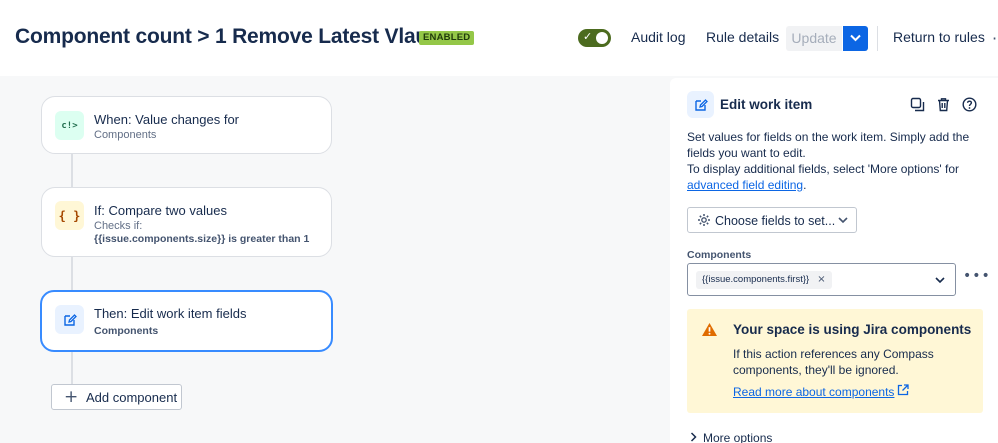 Image resolution: width=998 pixels, height=443 pixels. What do you see at coordinates (814, 38) in the screenshot?
I see `update-button: Update` at bounding box center [814, 38].